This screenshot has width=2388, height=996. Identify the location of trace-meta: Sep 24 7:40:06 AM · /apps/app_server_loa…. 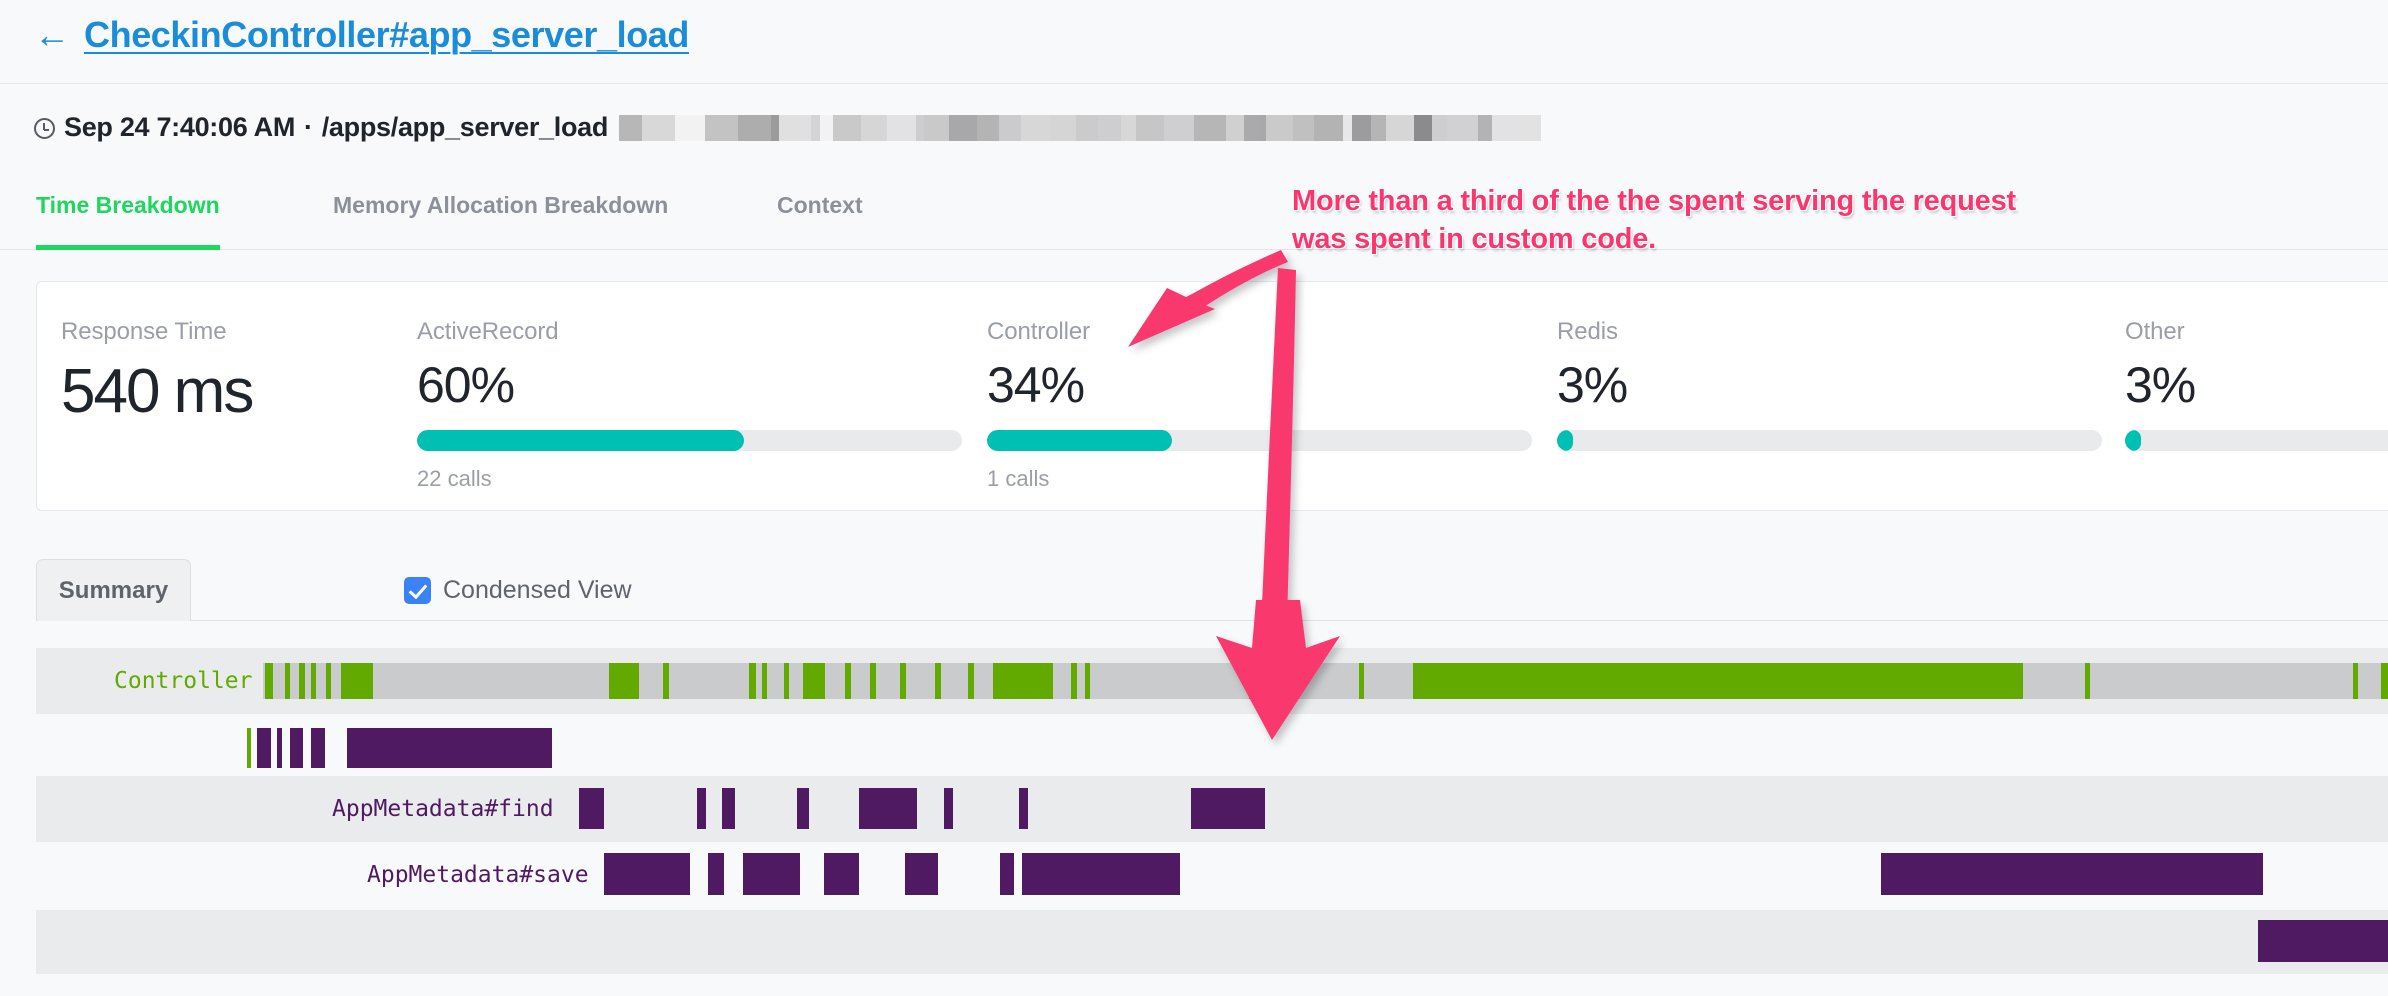
(788, 127).